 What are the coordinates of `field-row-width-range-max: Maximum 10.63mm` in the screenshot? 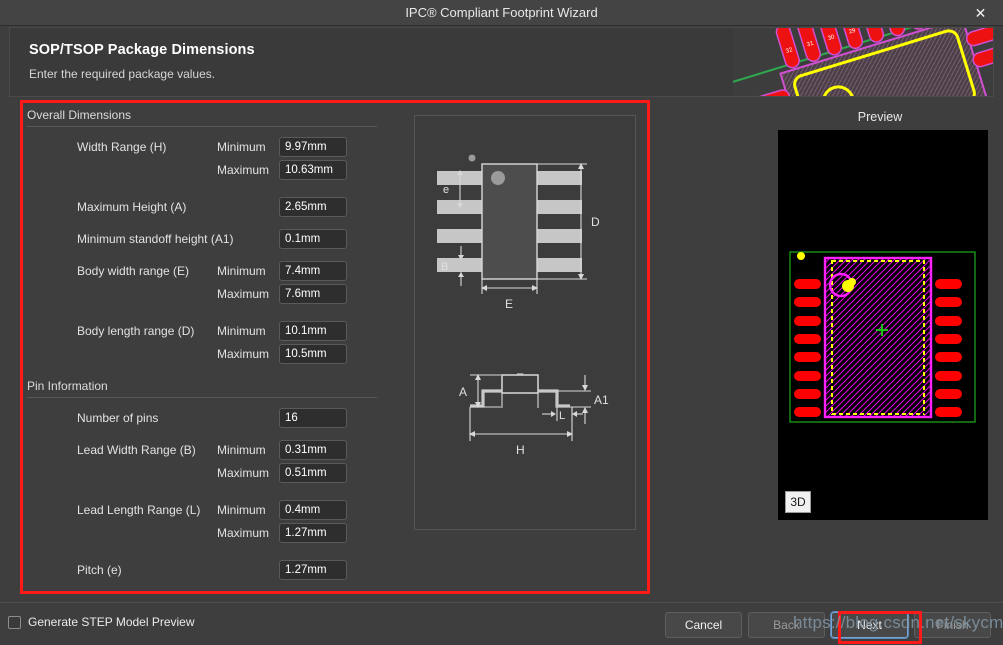 It's located at (202, 169).